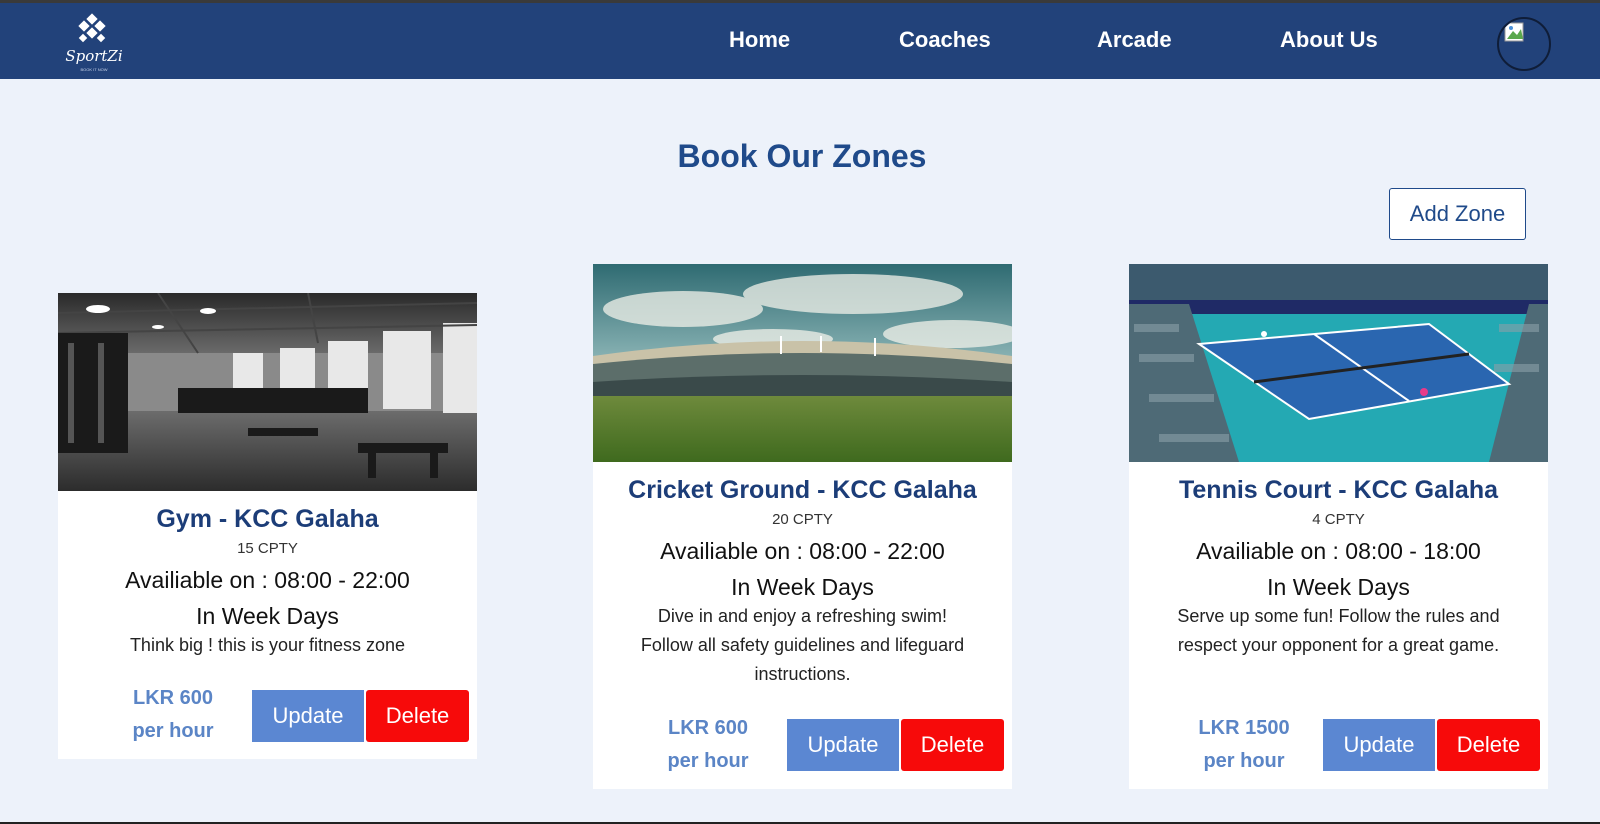 This screenshot has width=1600, height=824. I want to click on zone-price: LKR 1500 per hour, so click(1244, 745).